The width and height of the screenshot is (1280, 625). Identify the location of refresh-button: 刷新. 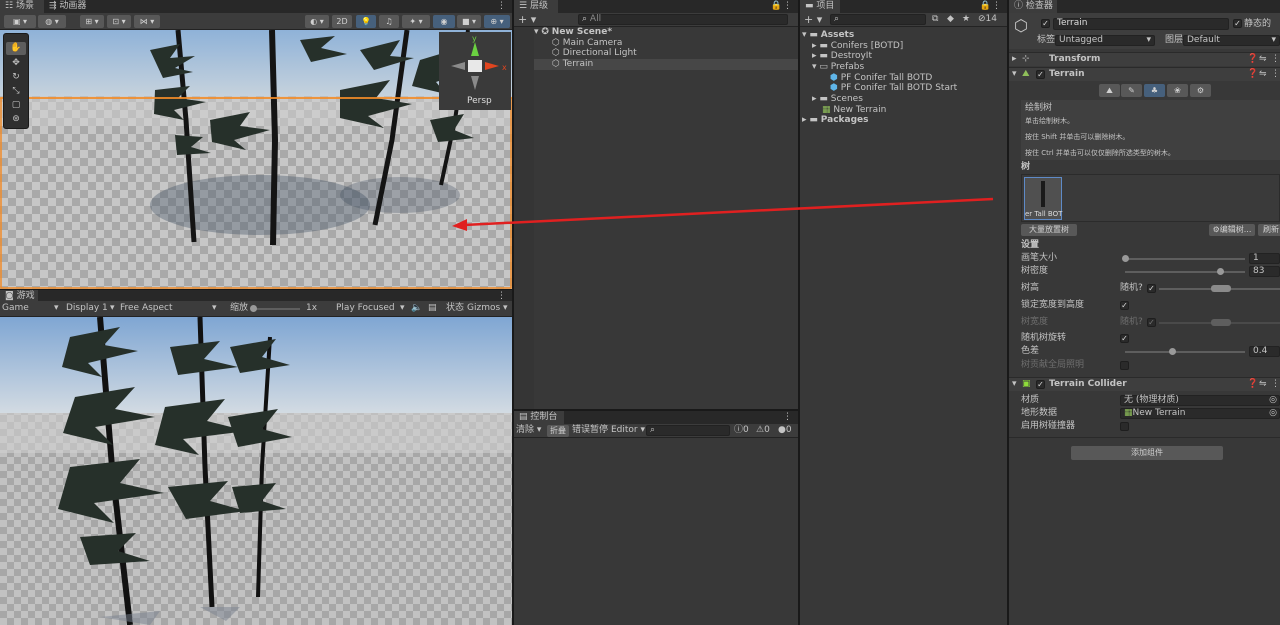
(1269, 230).